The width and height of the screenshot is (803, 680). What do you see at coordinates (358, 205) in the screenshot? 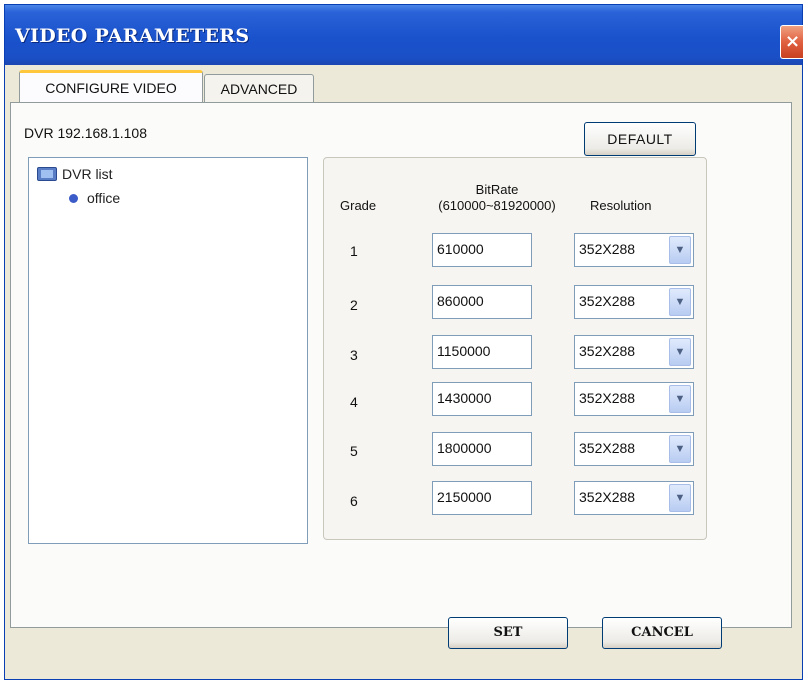
I see `grade-header: Grade` at bounding box center [358, 205].